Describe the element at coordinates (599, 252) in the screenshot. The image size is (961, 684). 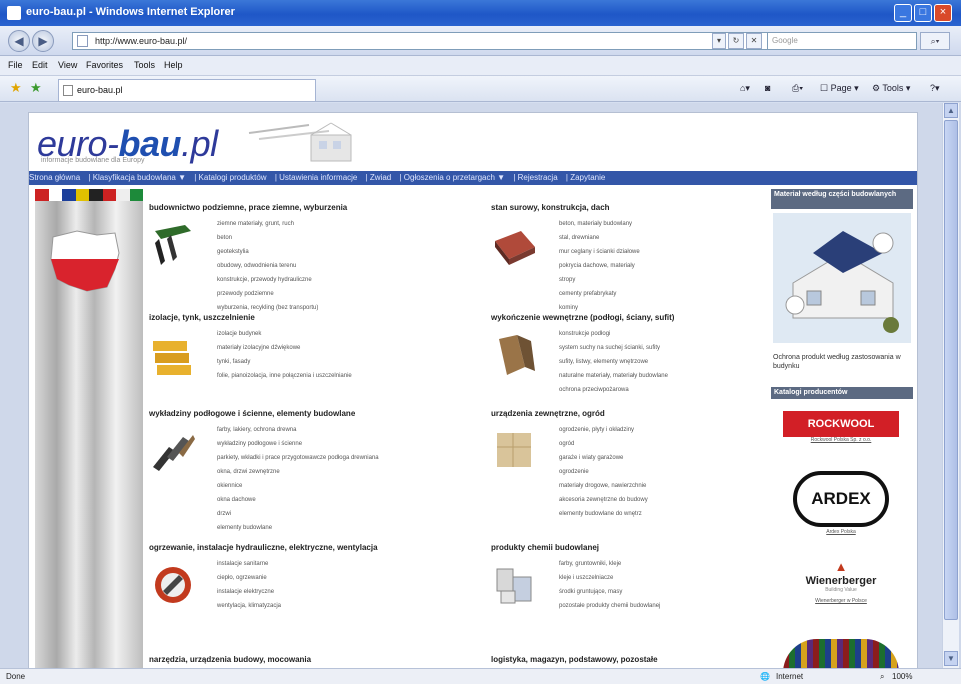
I see `category-item: mur ceglany i ścianki działowe` at that location.